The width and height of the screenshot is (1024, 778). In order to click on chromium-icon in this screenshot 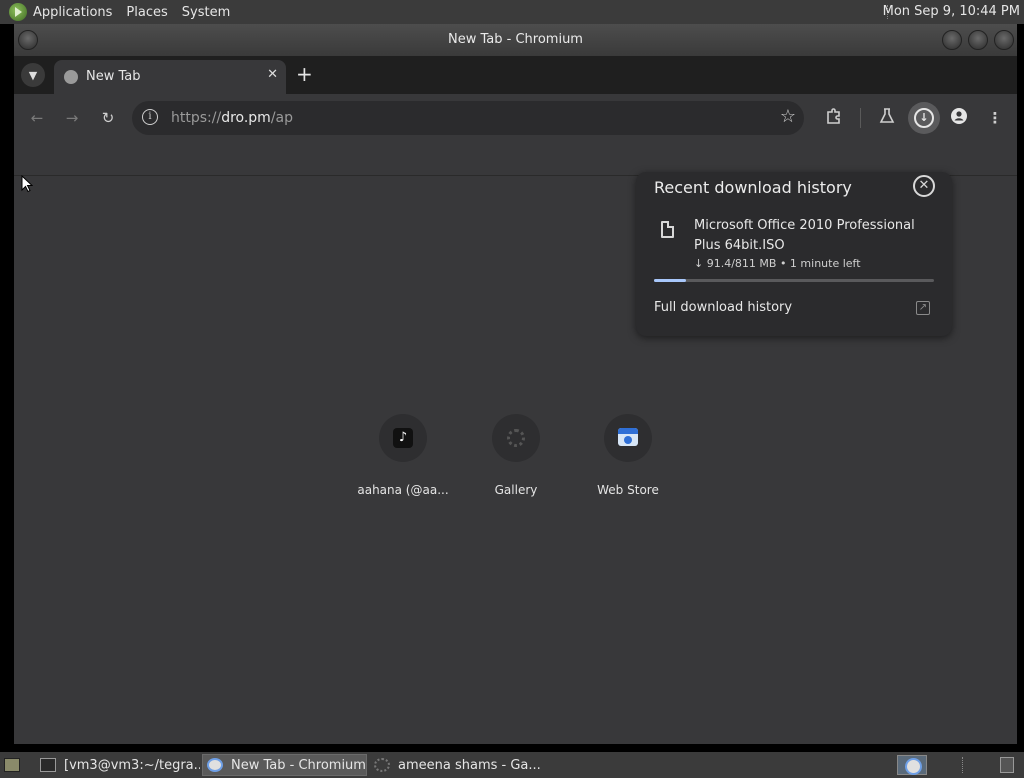, I will do `click(215, 765)`.